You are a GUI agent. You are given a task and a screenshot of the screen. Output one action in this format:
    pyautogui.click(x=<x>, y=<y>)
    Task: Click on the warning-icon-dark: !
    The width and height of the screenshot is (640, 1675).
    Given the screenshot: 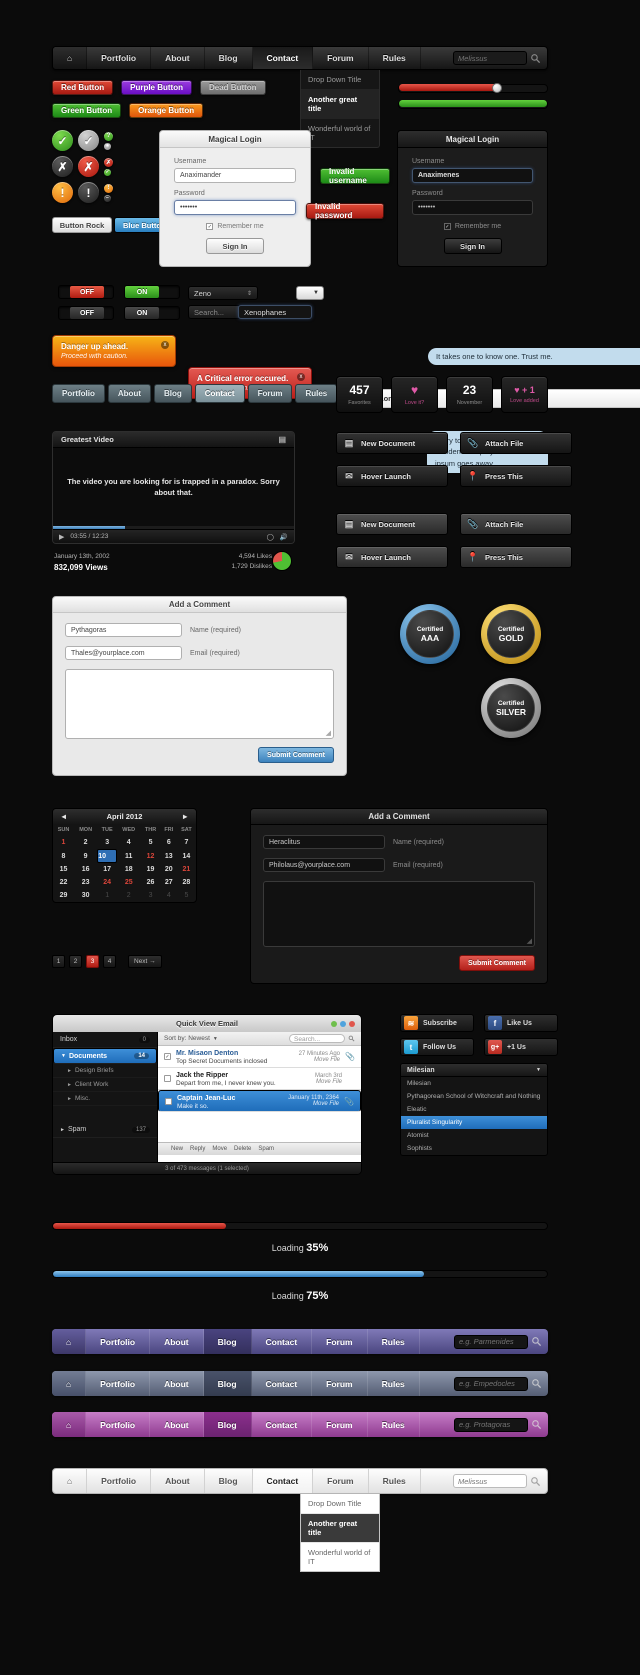 What is the action you would take?
    pyautogui.click(x=88, y=192)
    